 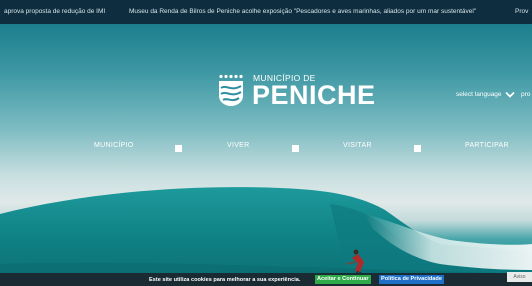 What do you see at coordinates (314, 95) in the screenshot?
I see `logo-title: PENICHE` at bounding box center [314, 95].